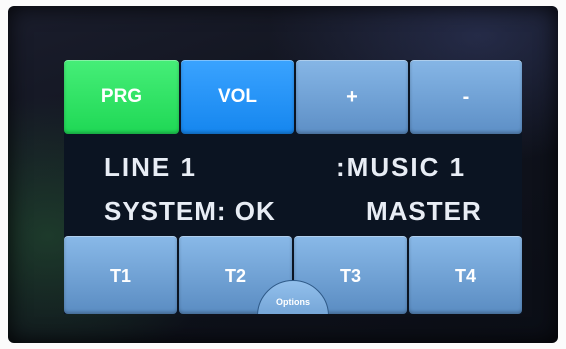 The width and height of the screenshot is (566, 349). Describe the element at coordinates (237, 97) in the screenshot. I see `vol-button: VOL` at that location.